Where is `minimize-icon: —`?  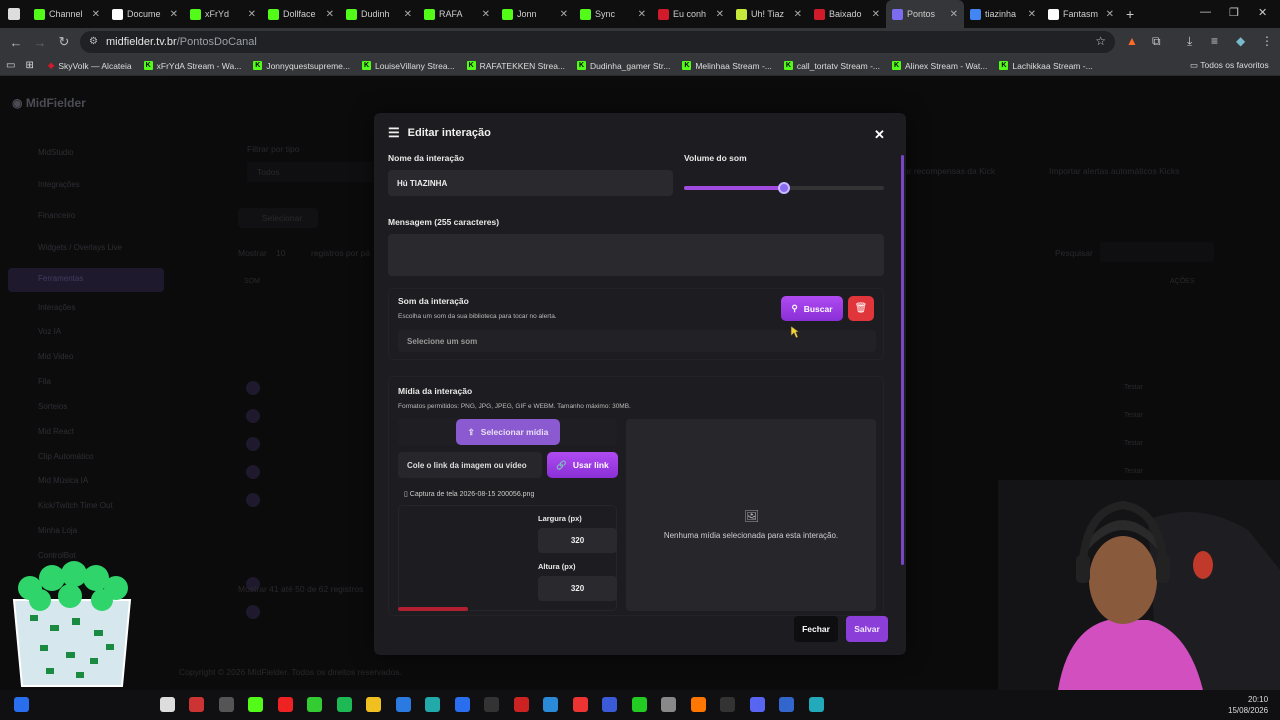 minimize-icon: — is located at coordinates (1205, 12).